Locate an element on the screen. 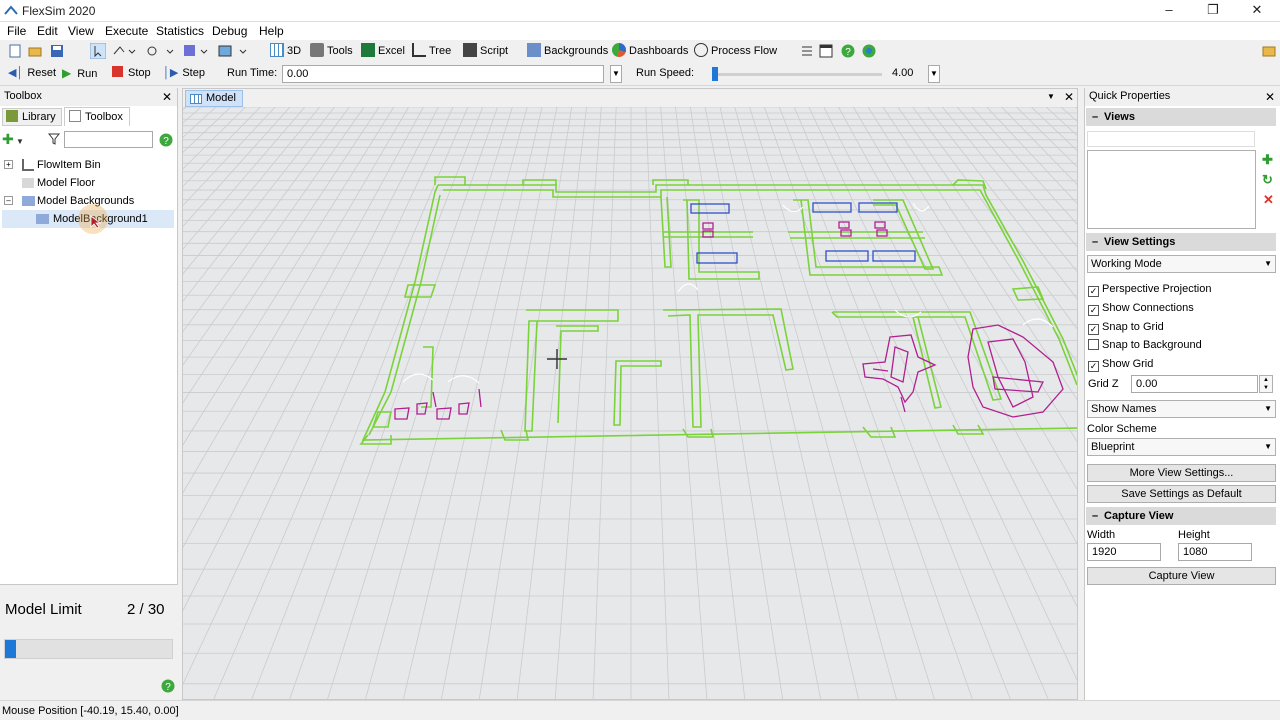 This screenshot has height=720, width=1280. grid-z-spinner: ▲ ▼ is located at coordinates (1266, 384).